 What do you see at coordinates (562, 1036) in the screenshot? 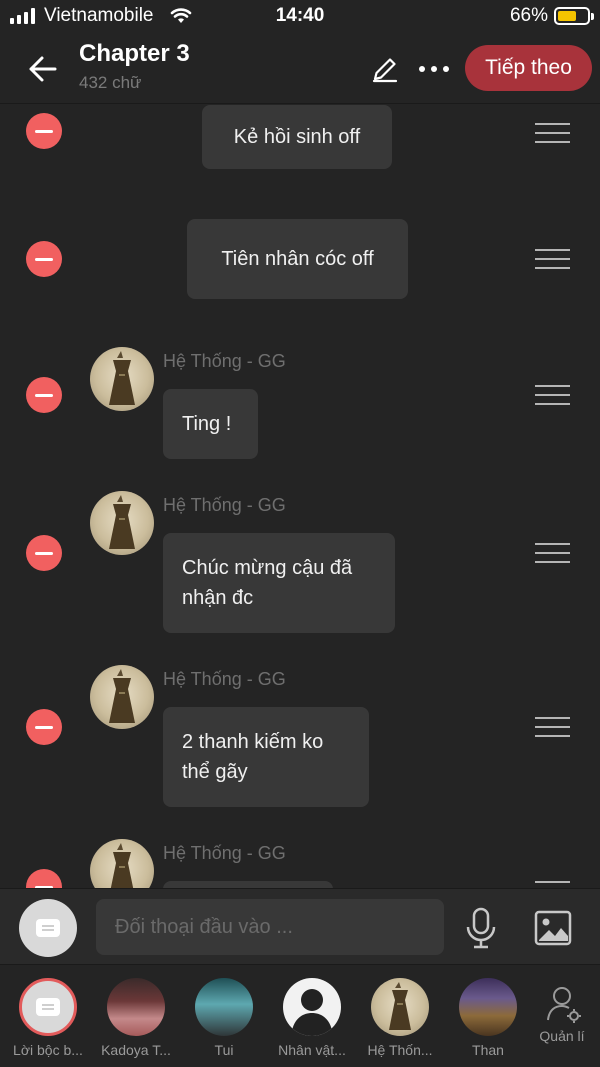
I see `manage-label: Quản lí` at bounding box center [562, 1036].